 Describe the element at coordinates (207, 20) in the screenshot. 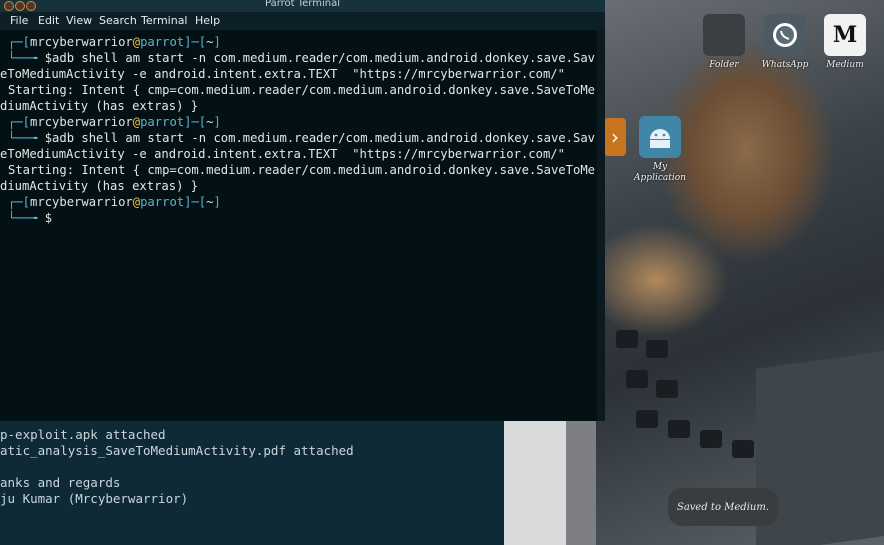

I see `menu-help: Help` at that location.